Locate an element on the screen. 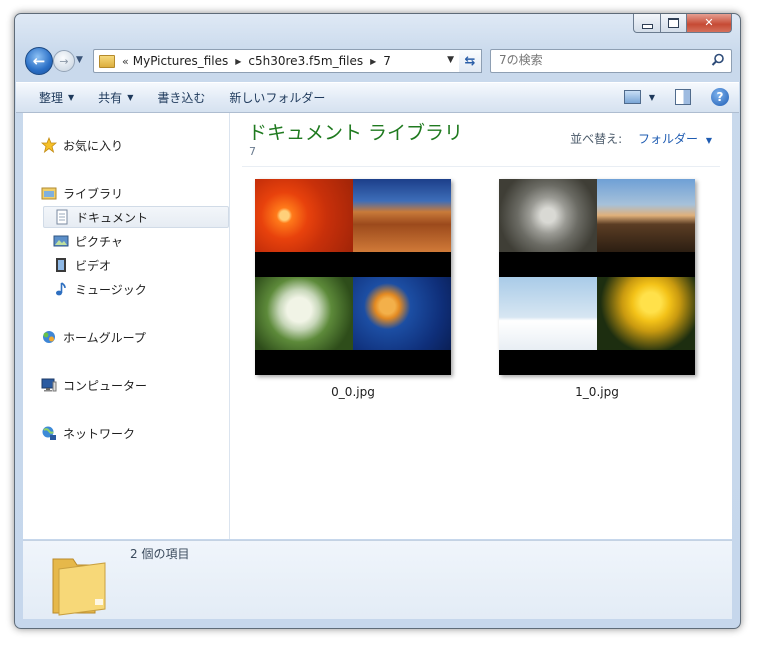  sidebar-item-music: ミュージック is located at coordinates (100, 289).